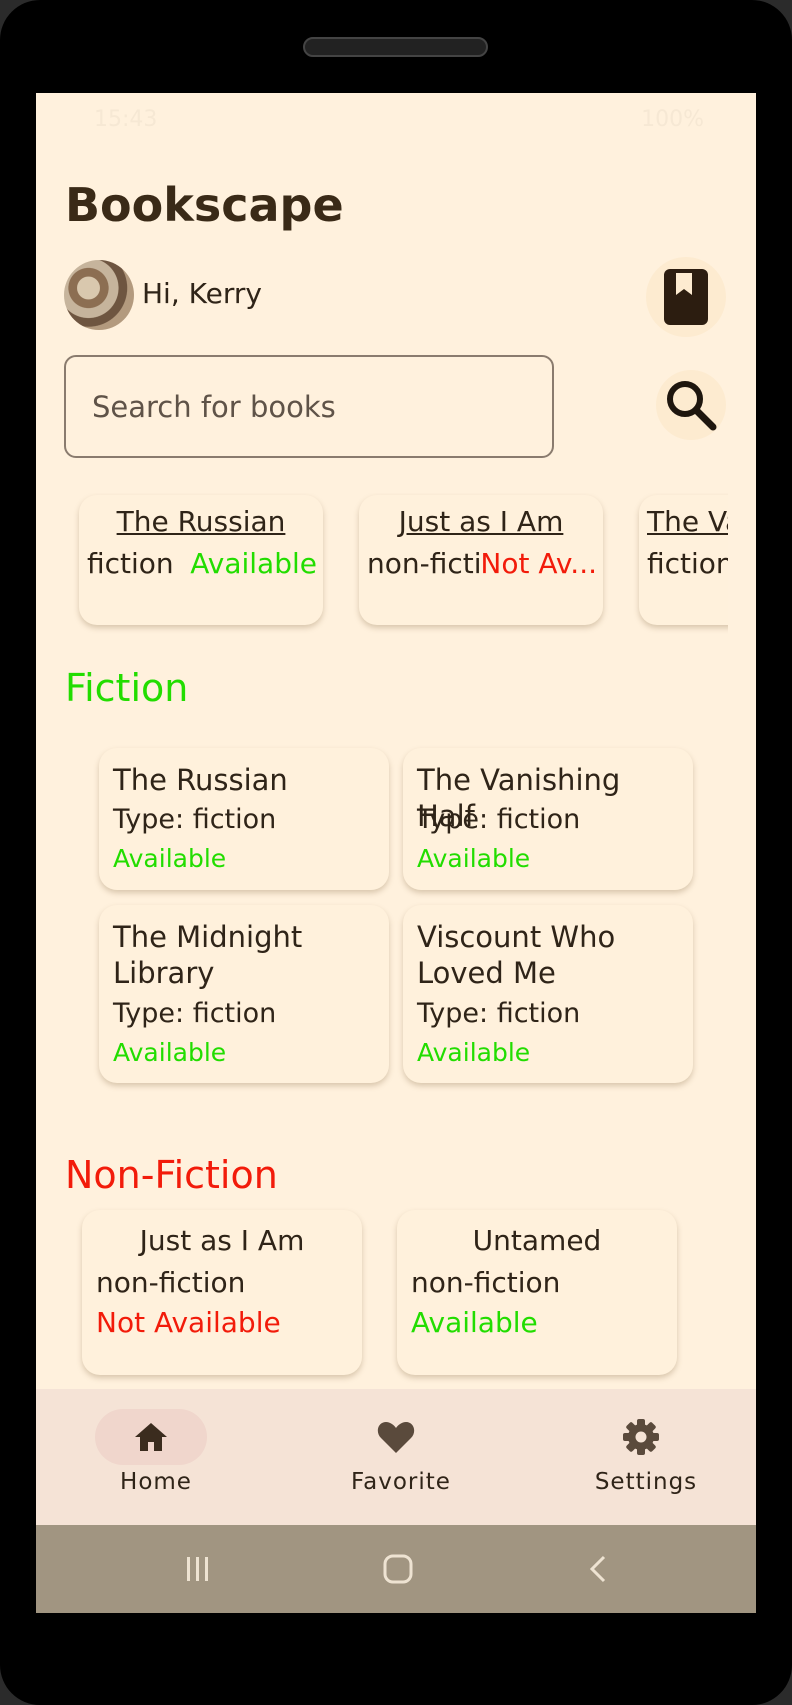  I want to click on status-time: 15:43, so click(126, 119).